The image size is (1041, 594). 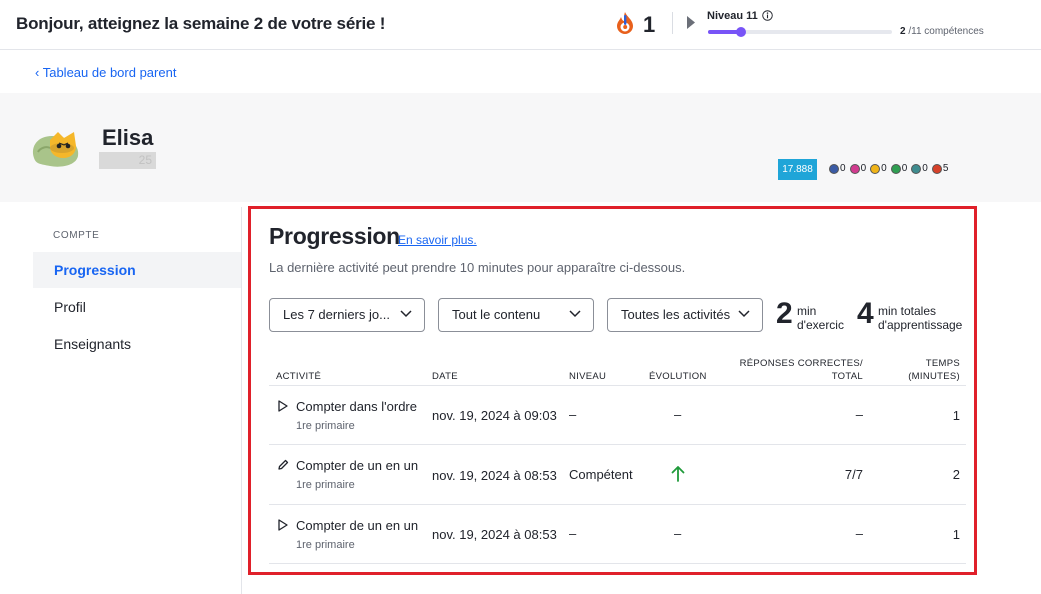 What do you see at coordinates (127, 160) in the screenshot?
I see `username-redacted: 25` at bounding box center [127, 160].